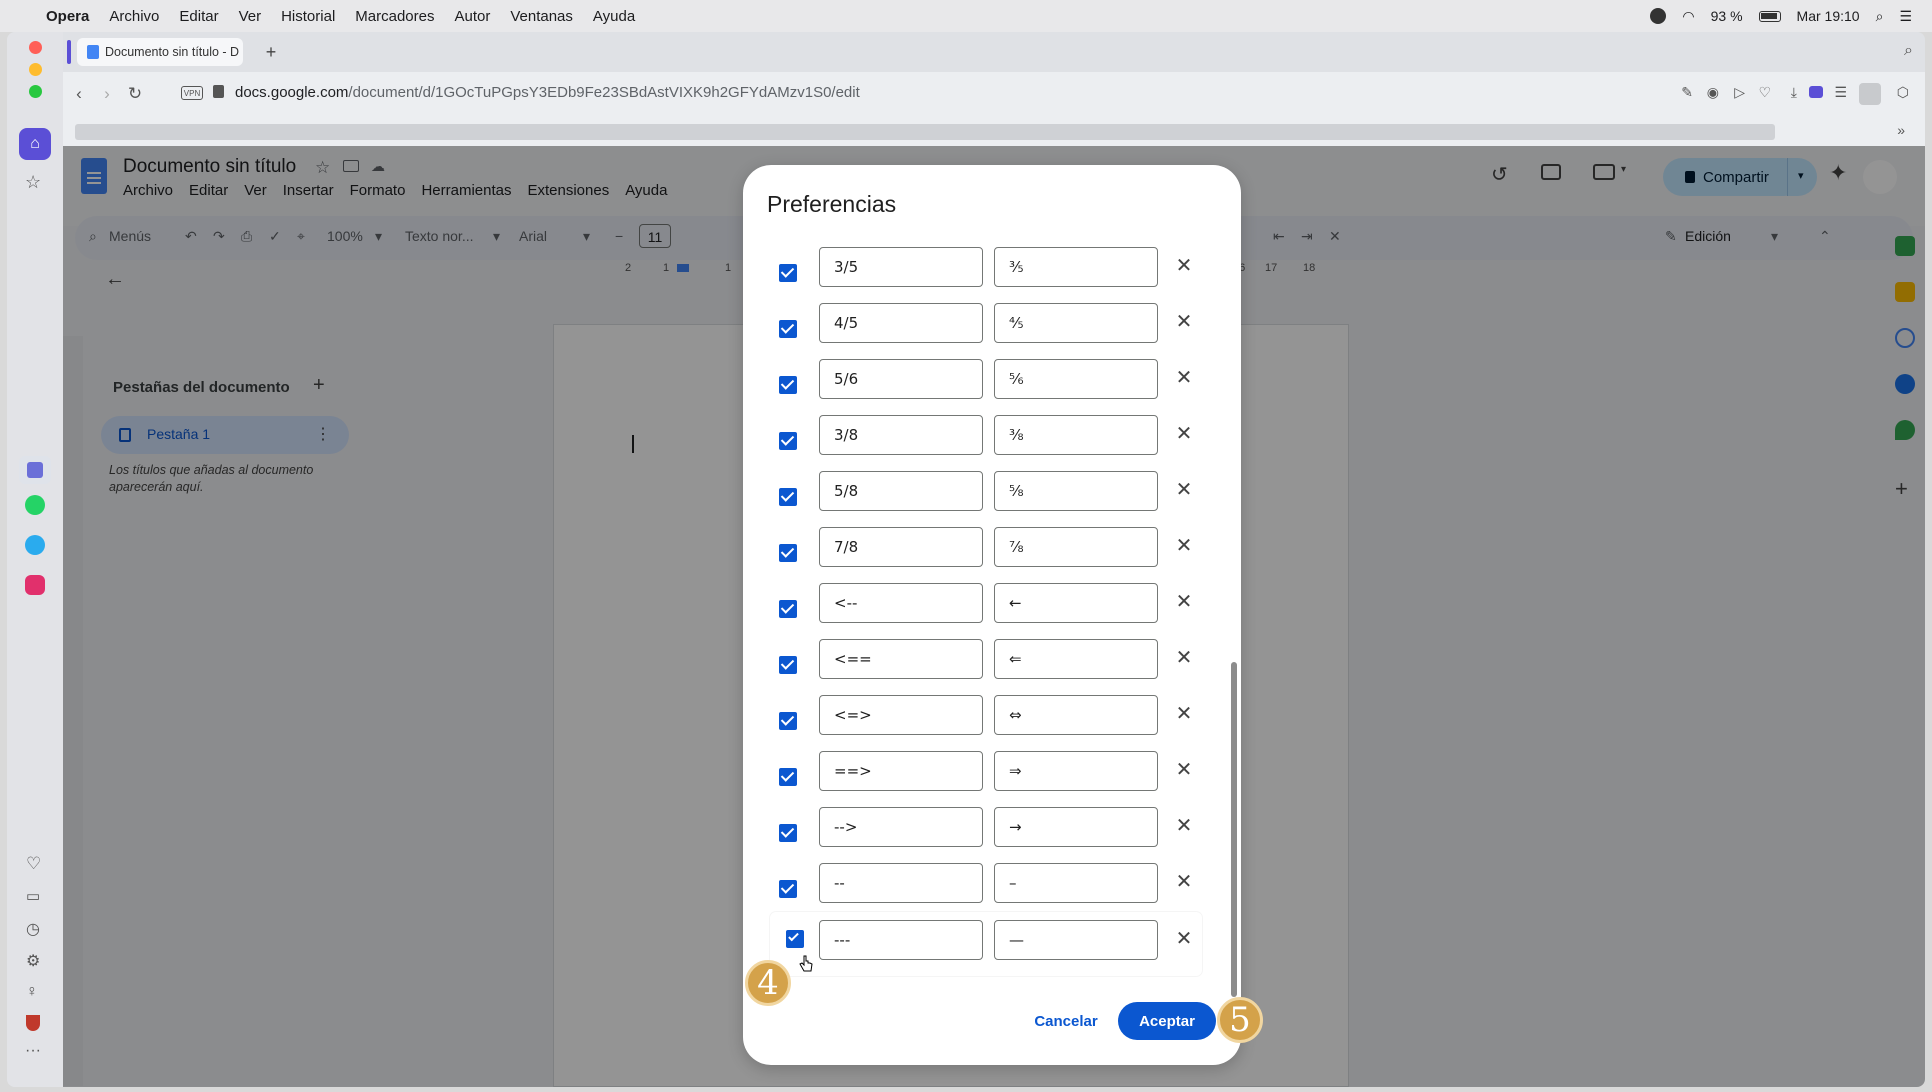 Image resolution: width=1932 pixels, height=1092 pixels. I want to click on accept-button: Aceptar, so click(1167, 1021).